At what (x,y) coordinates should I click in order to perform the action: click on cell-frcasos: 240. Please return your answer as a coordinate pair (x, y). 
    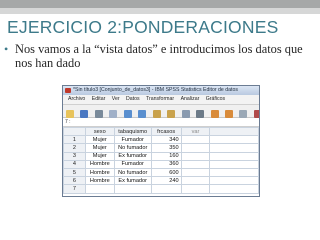
    Looking at the image, I should click on (166, 181).